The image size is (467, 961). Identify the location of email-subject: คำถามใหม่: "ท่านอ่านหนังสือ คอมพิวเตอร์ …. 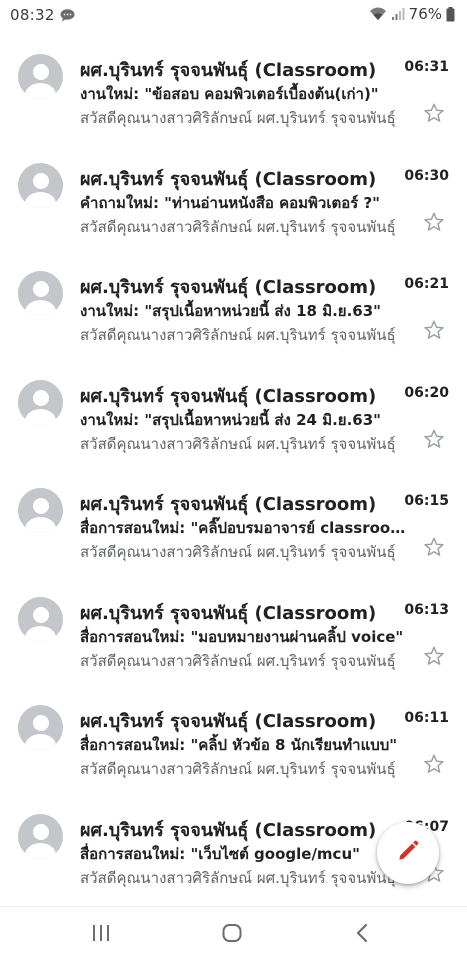
(230, 202).